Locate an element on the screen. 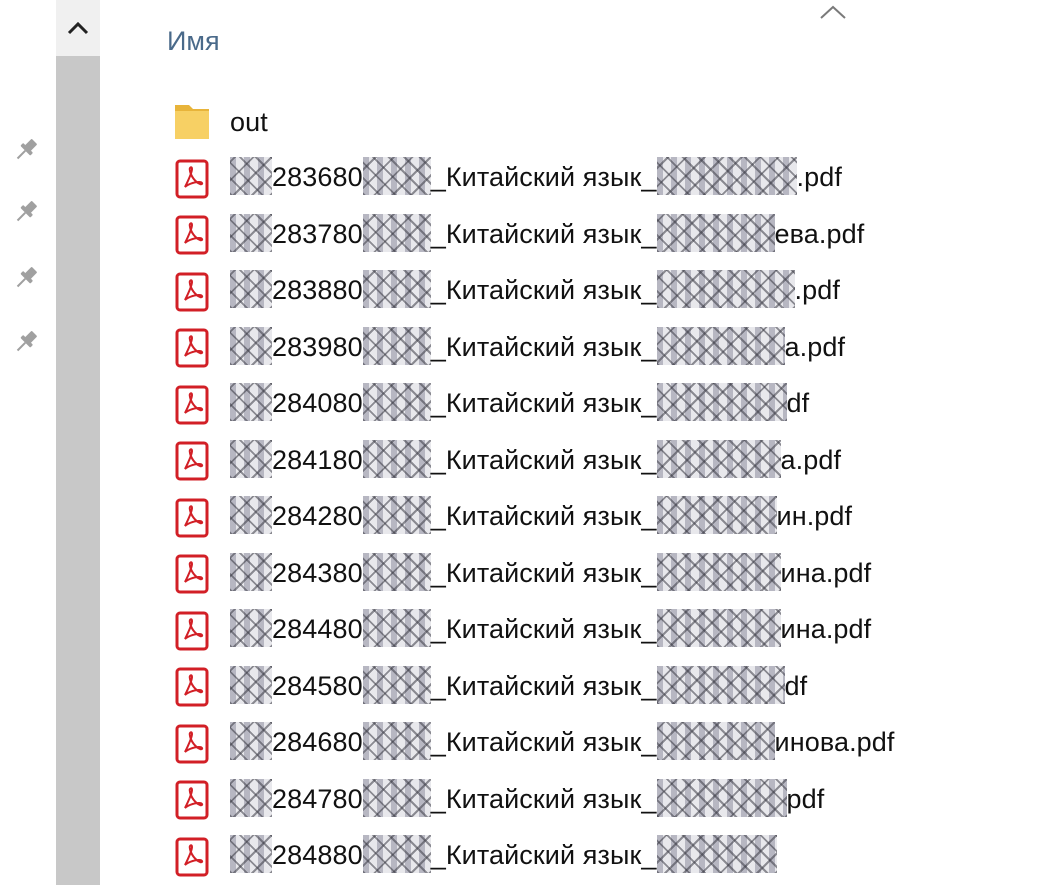 This screenshot has height=885, width=1043. file-name: 283980 _Китайский язык_ a.pdf is located at coordinates (538, 345).